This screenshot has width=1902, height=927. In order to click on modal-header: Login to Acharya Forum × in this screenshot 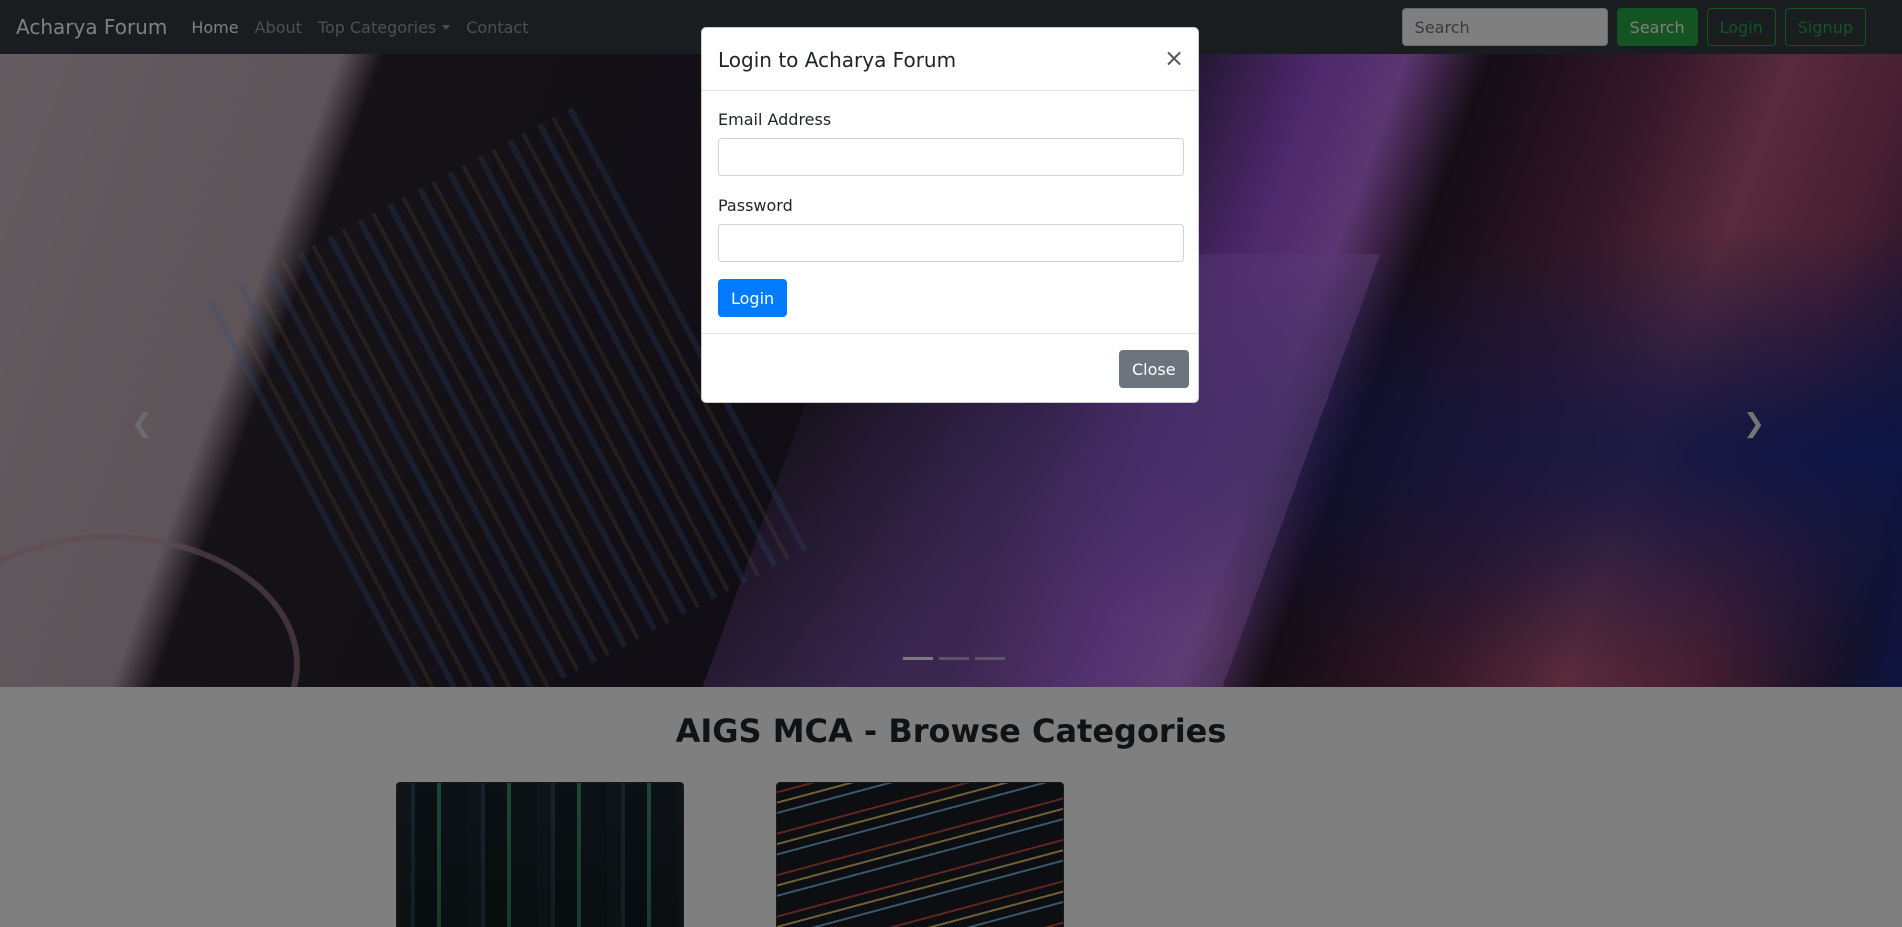, I will do `click(950, 59)`.